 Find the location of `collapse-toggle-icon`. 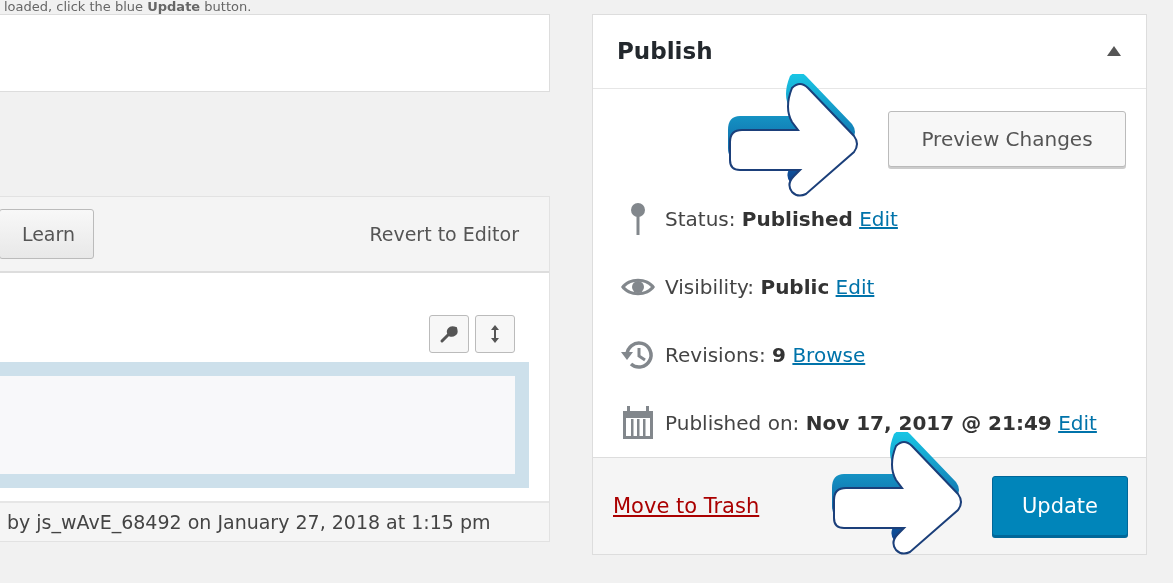

collapse-toggle-icon is located at coordinates (1114, 51).